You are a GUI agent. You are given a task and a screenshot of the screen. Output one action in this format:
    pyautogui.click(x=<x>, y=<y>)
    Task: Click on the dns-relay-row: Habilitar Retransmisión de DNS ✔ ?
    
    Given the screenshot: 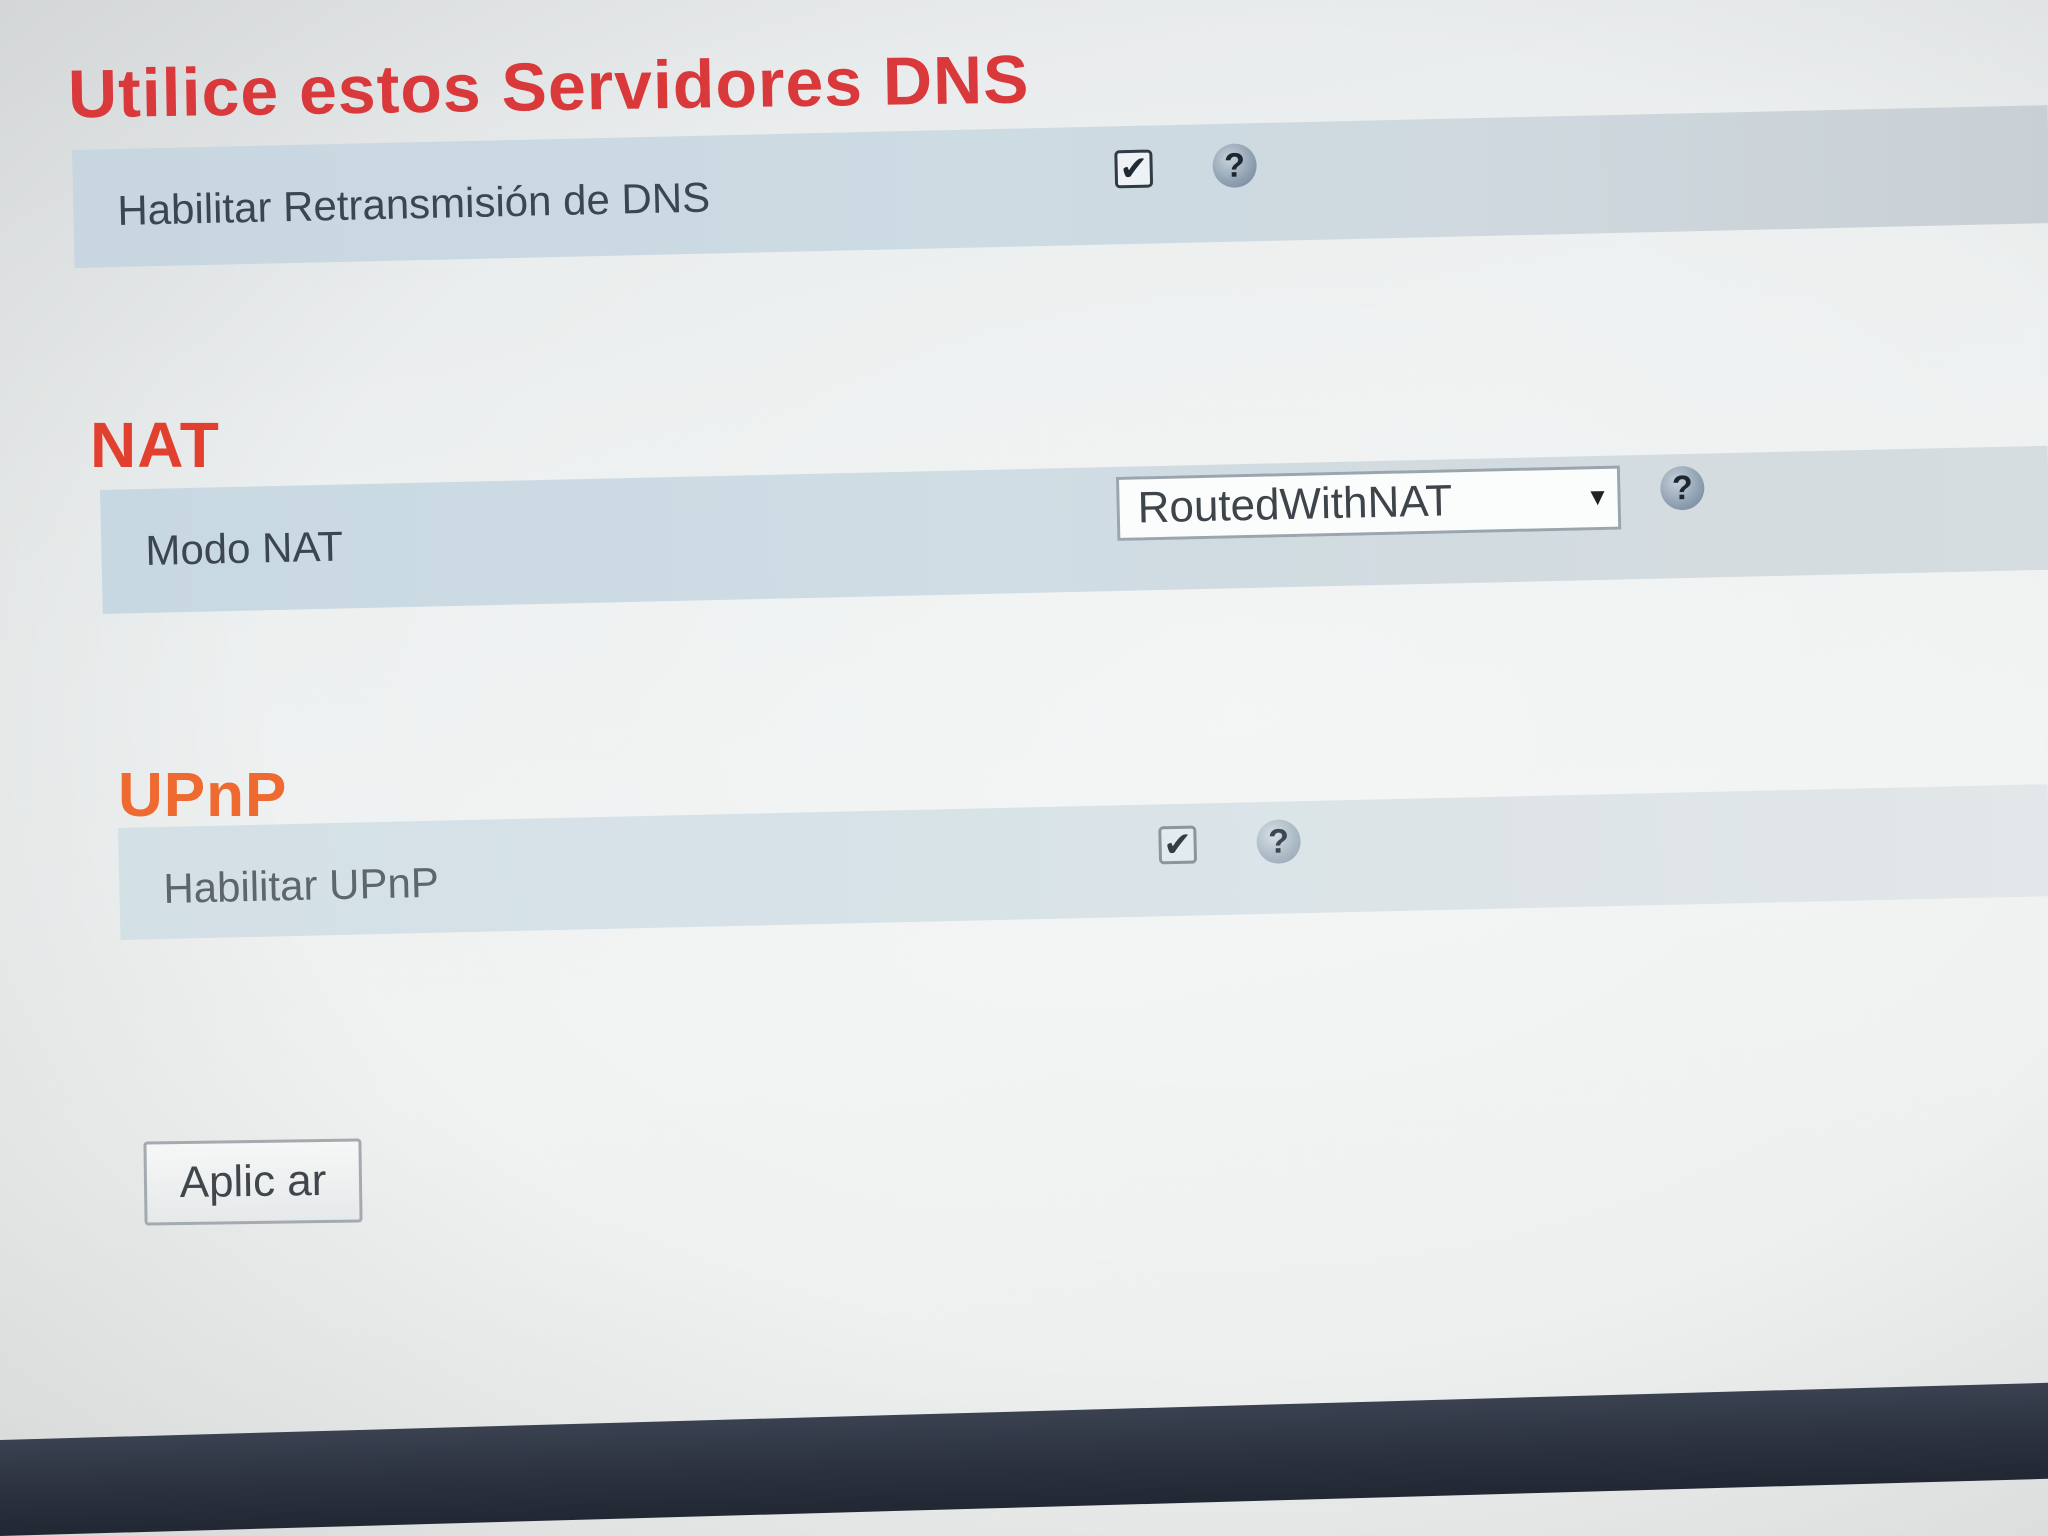 What is the action you would take?
    pyautogui.click(x=1060, y=186)
    